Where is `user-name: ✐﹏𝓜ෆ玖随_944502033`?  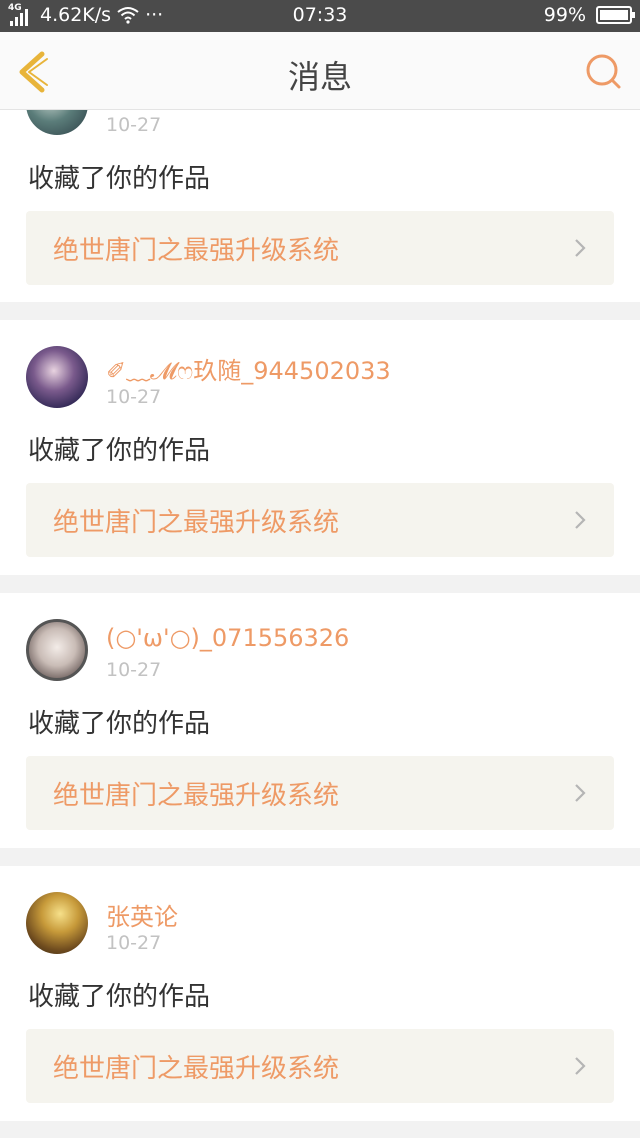 user-name: ✐﹏𝓜ෆ玖随_944502033 is located at coordinates (248, 368).